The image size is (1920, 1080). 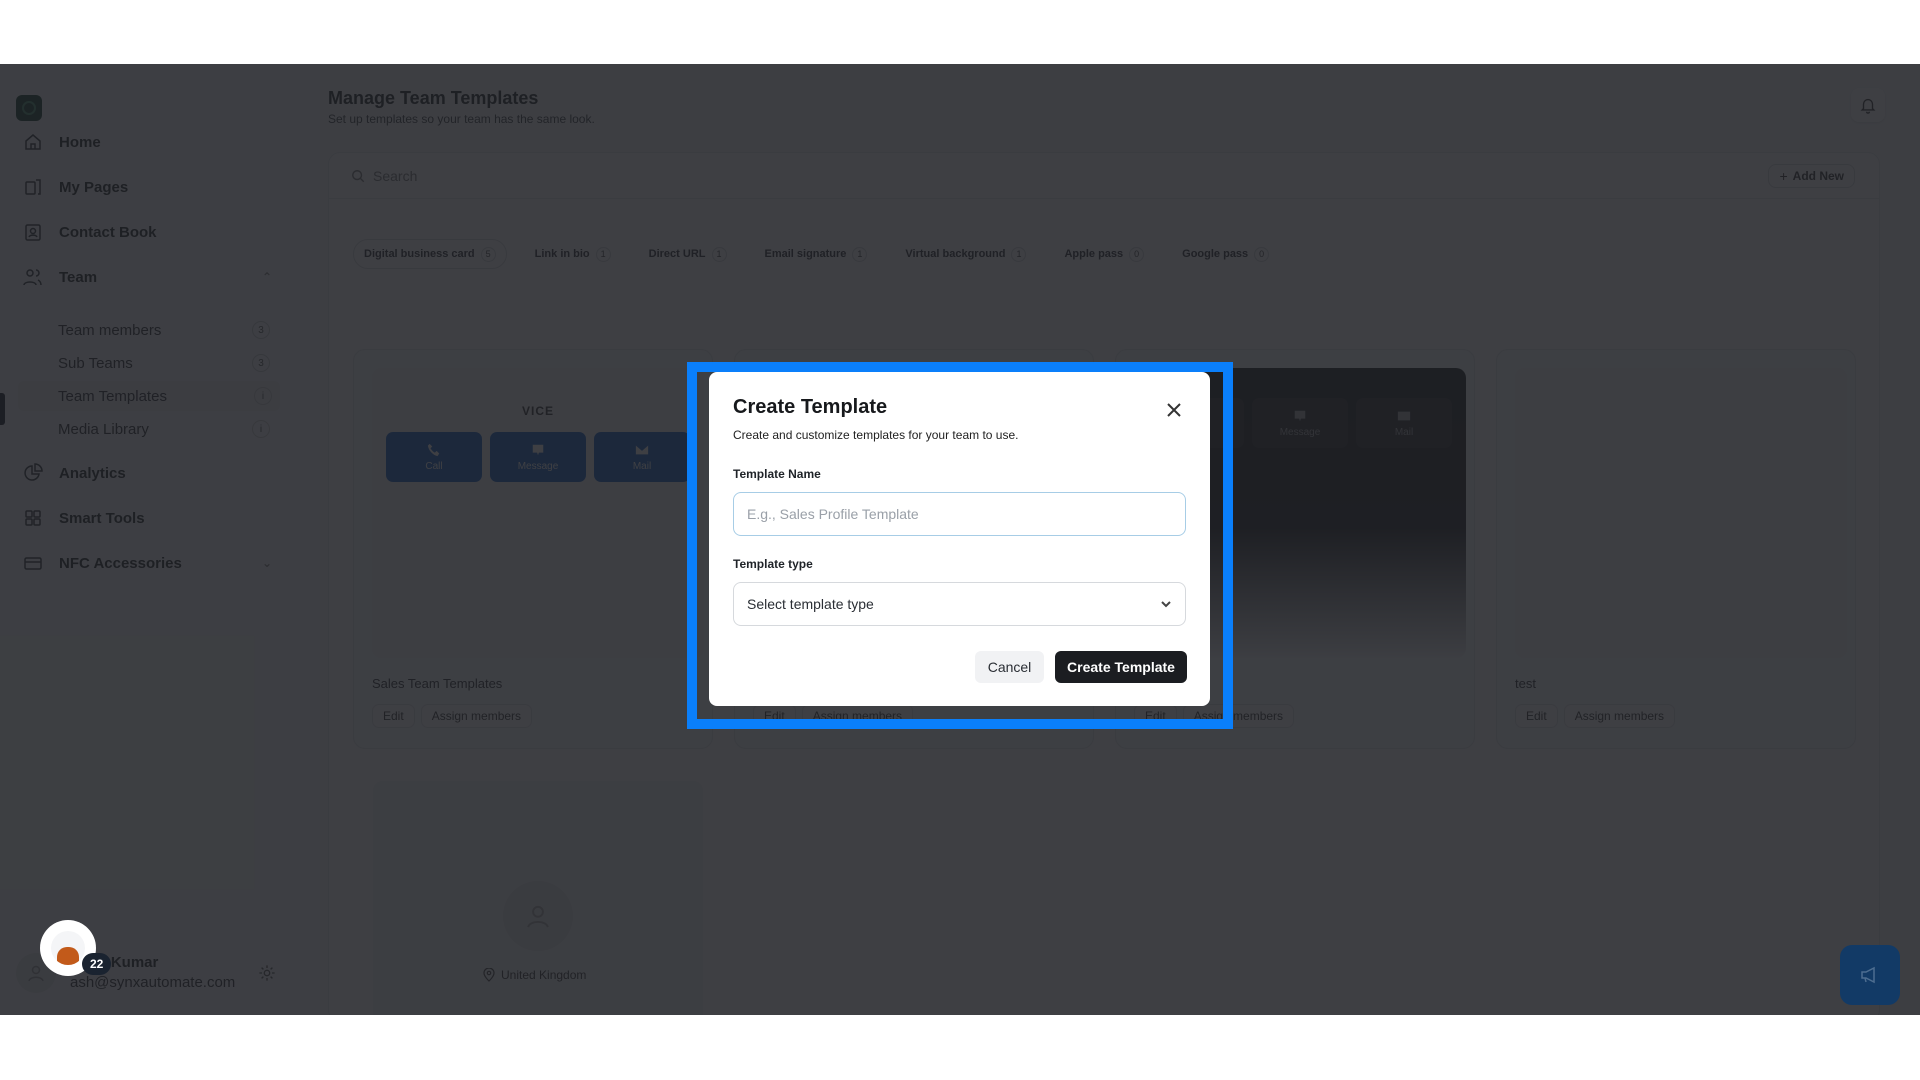 I want to click on select-value: Select template type, so click(x=810, y=604).